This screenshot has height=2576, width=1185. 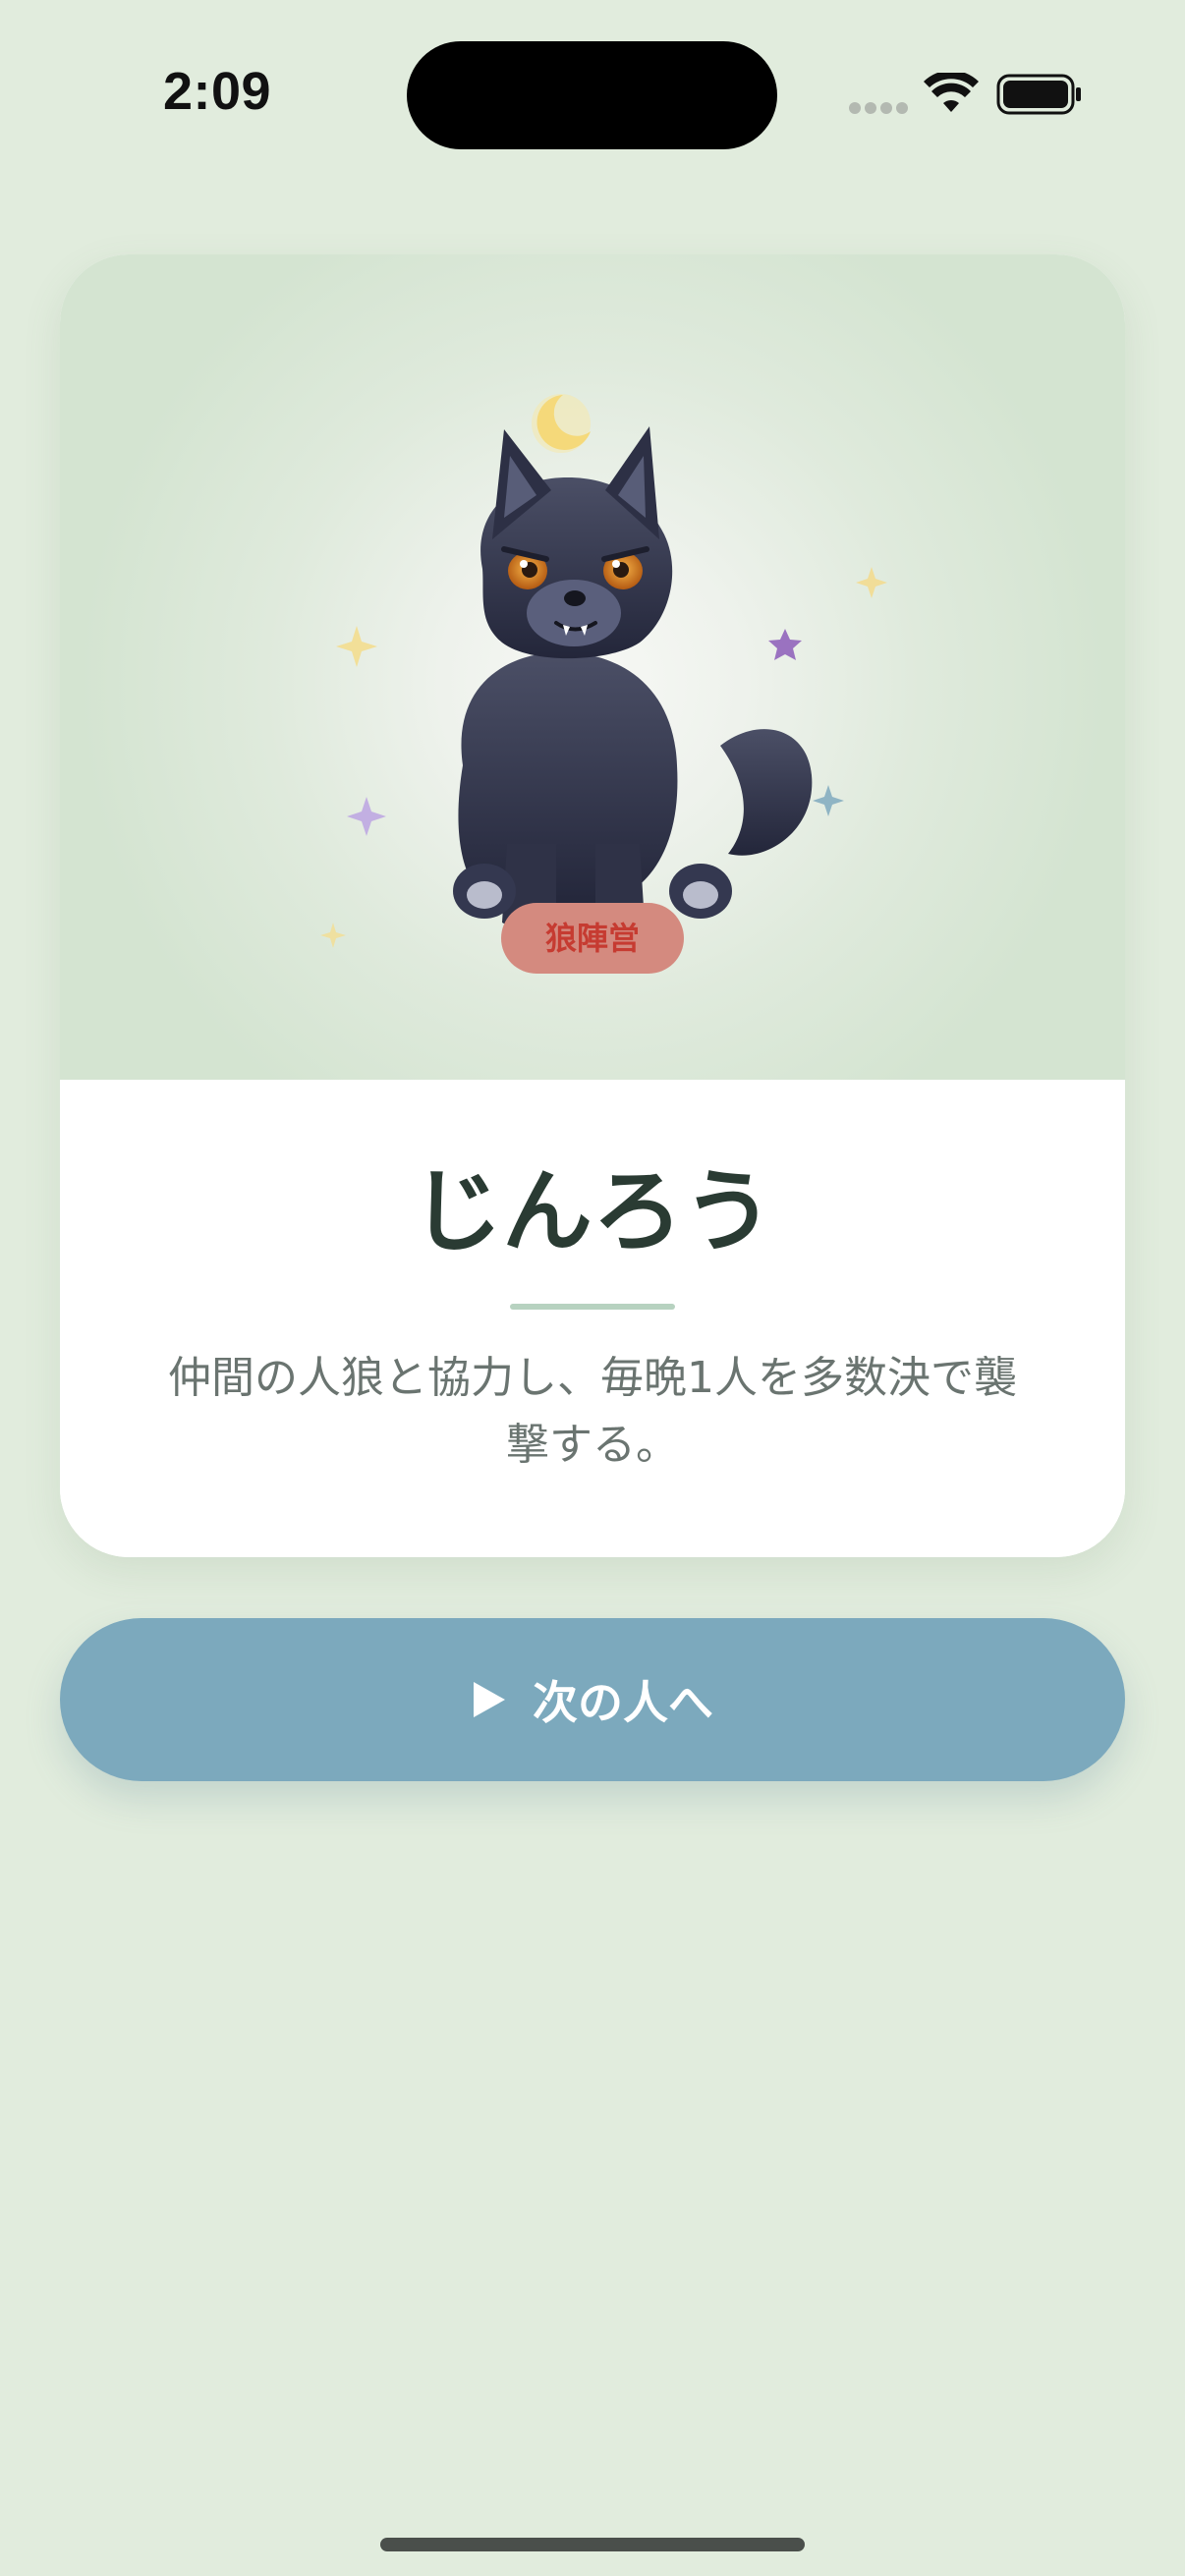 I want to click on battery-icon, so click(x=1038, y=94).